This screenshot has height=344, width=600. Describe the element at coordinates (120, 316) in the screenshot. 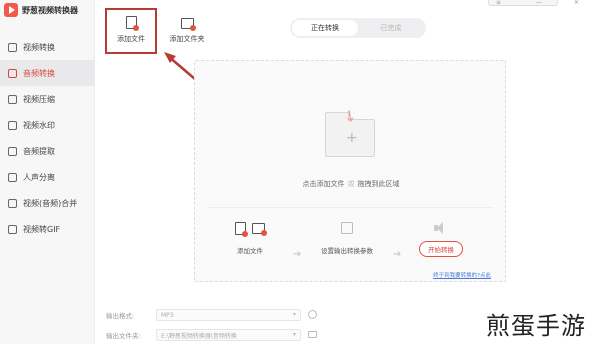

I see `output-format-label: 输出格式:` at that location.